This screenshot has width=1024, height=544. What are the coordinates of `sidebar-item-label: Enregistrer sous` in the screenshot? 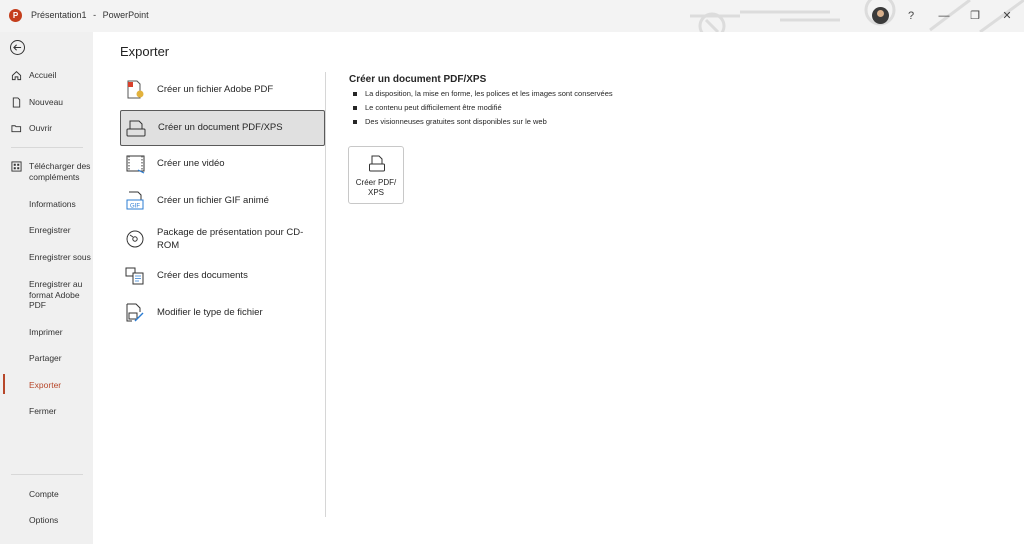 It's located at (60, 257).